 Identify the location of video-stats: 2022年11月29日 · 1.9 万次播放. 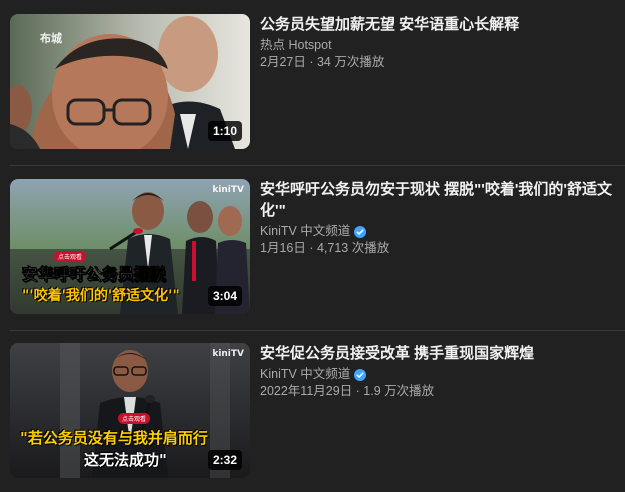
(347, 391).